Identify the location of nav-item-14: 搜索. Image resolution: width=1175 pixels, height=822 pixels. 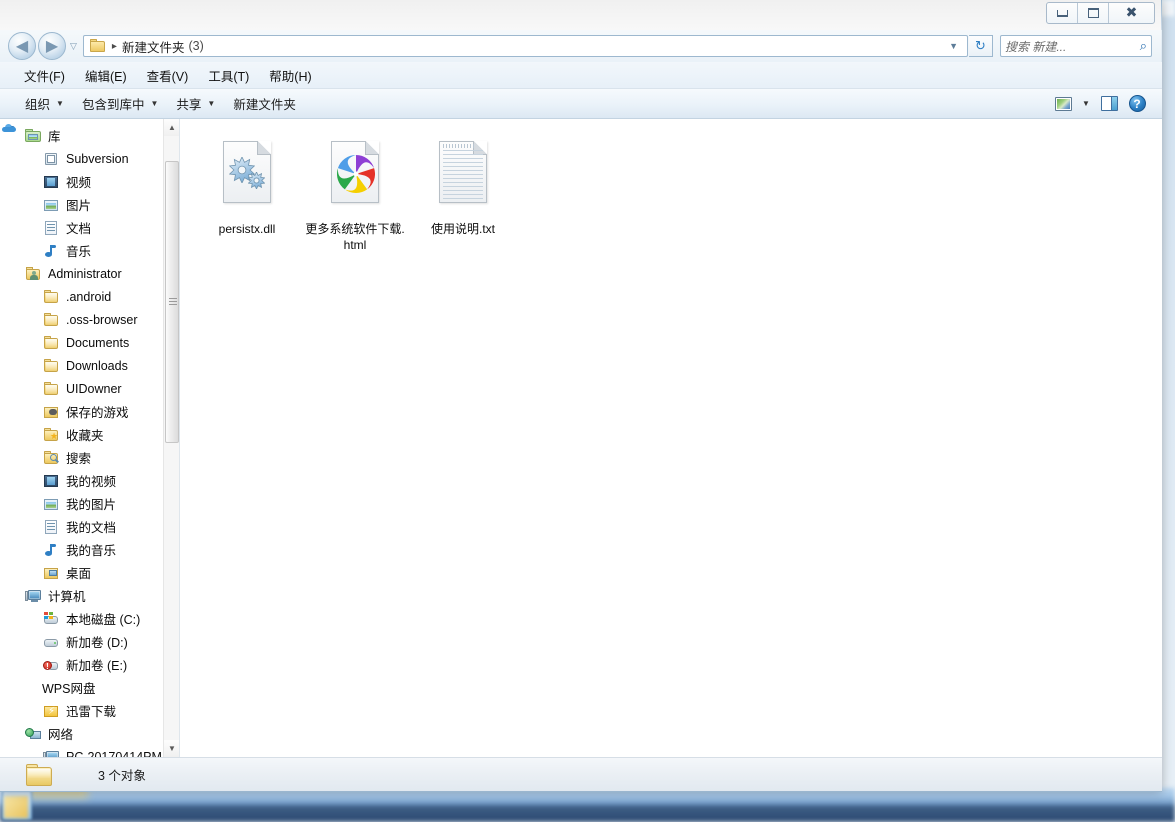
(89, 457).